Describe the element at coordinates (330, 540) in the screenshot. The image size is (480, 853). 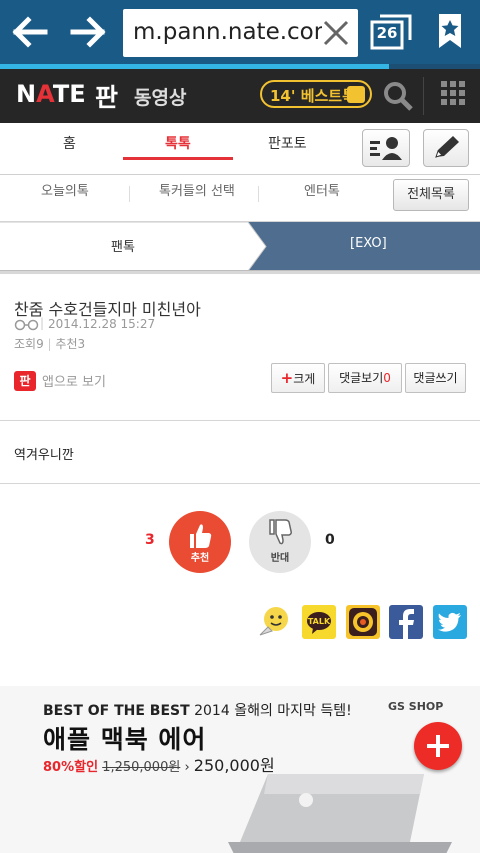
I see `downvote-count: 0` at that location.